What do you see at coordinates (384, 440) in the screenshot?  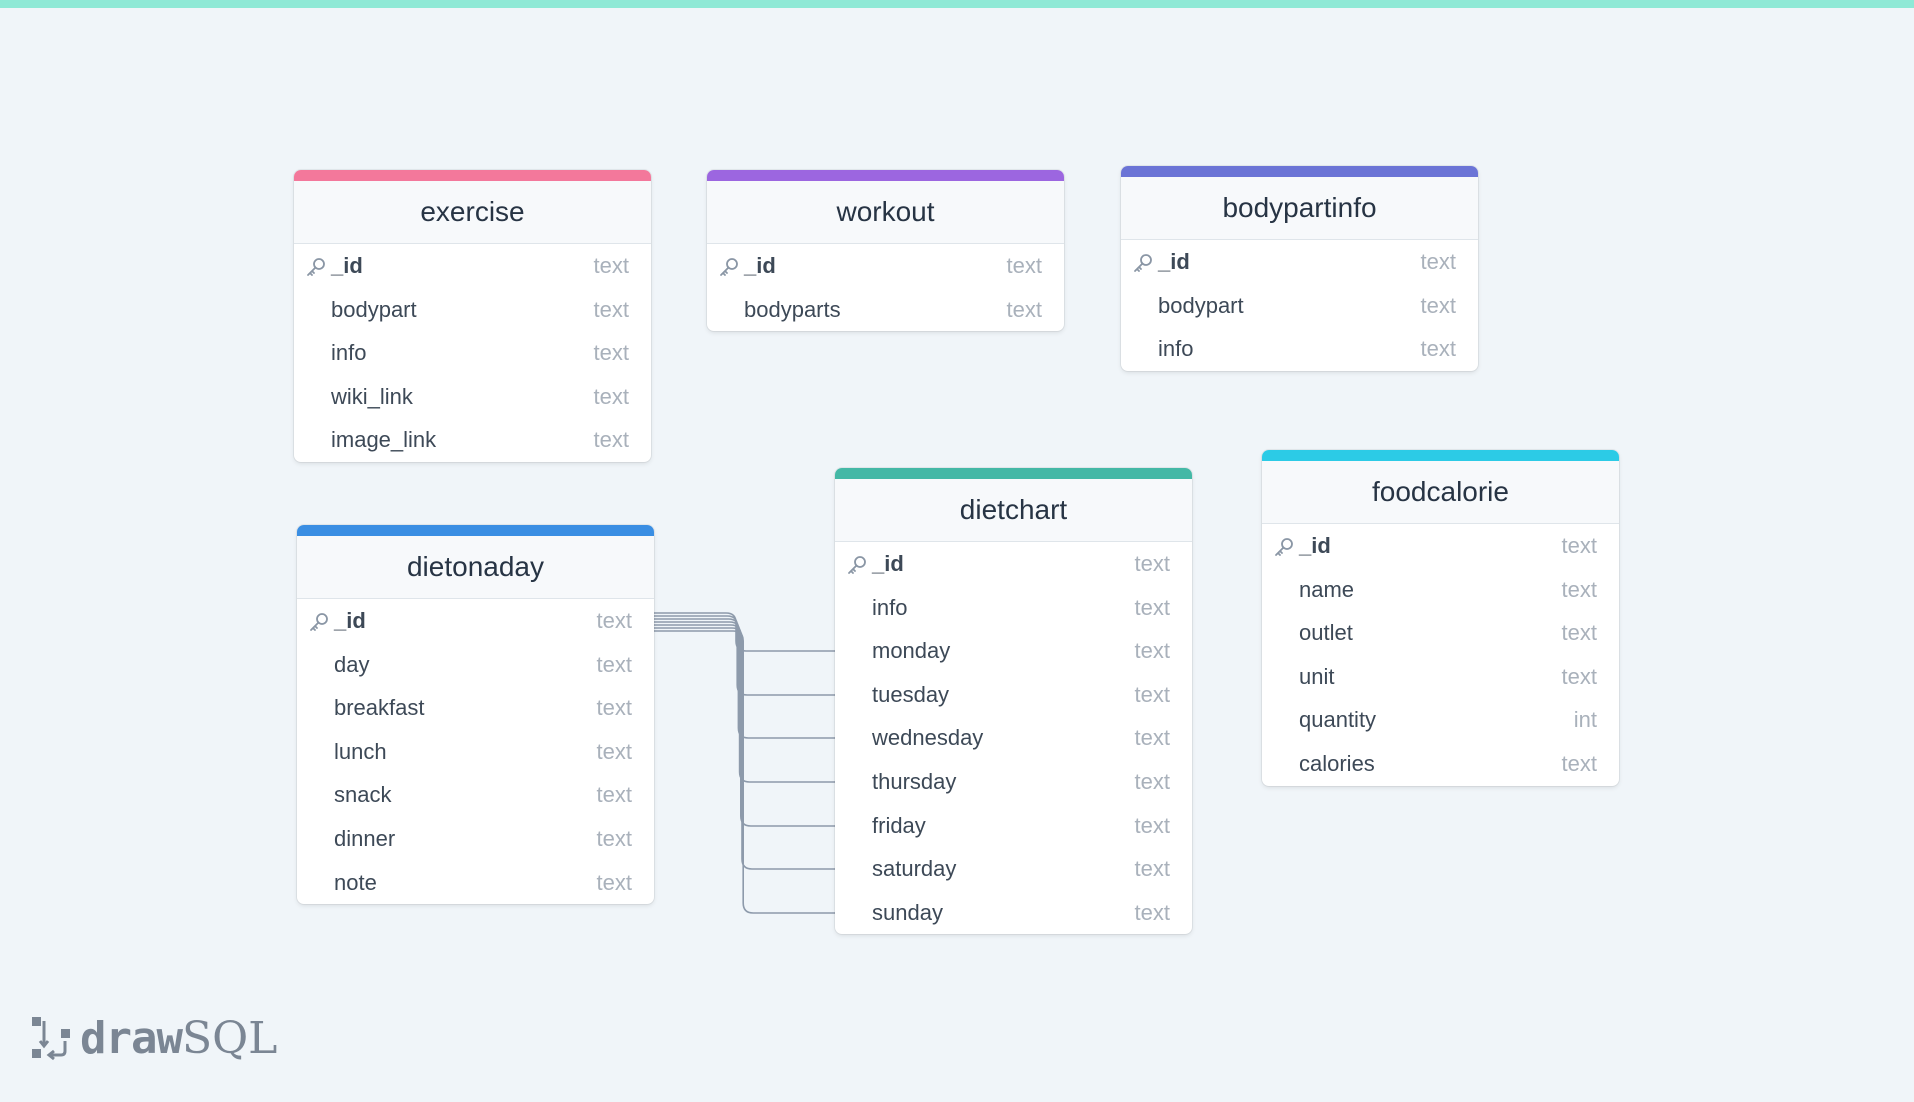 I see `field-name: image_link` at bounding box center [384, 440].